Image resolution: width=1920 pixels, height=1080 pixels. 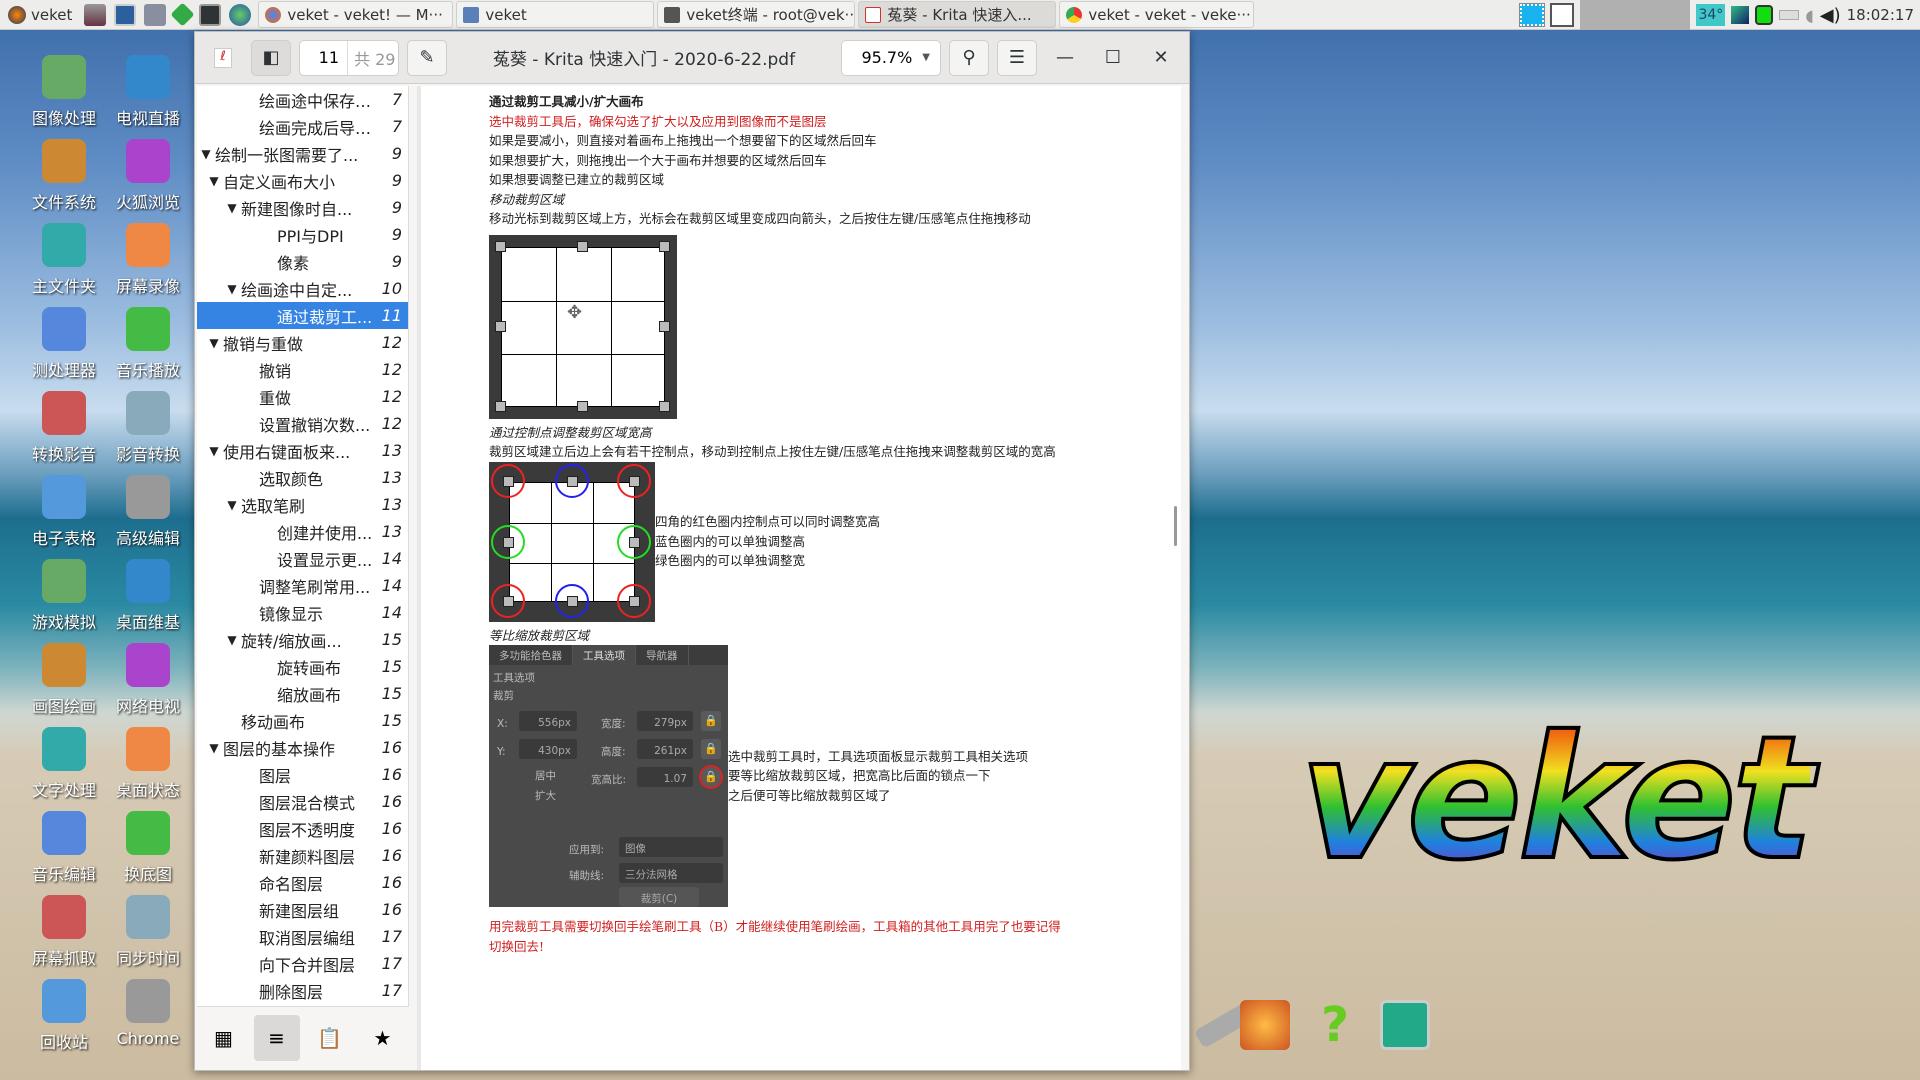 I want to click on desktop-icon: 高级编辑, so click(x=148, y=512).